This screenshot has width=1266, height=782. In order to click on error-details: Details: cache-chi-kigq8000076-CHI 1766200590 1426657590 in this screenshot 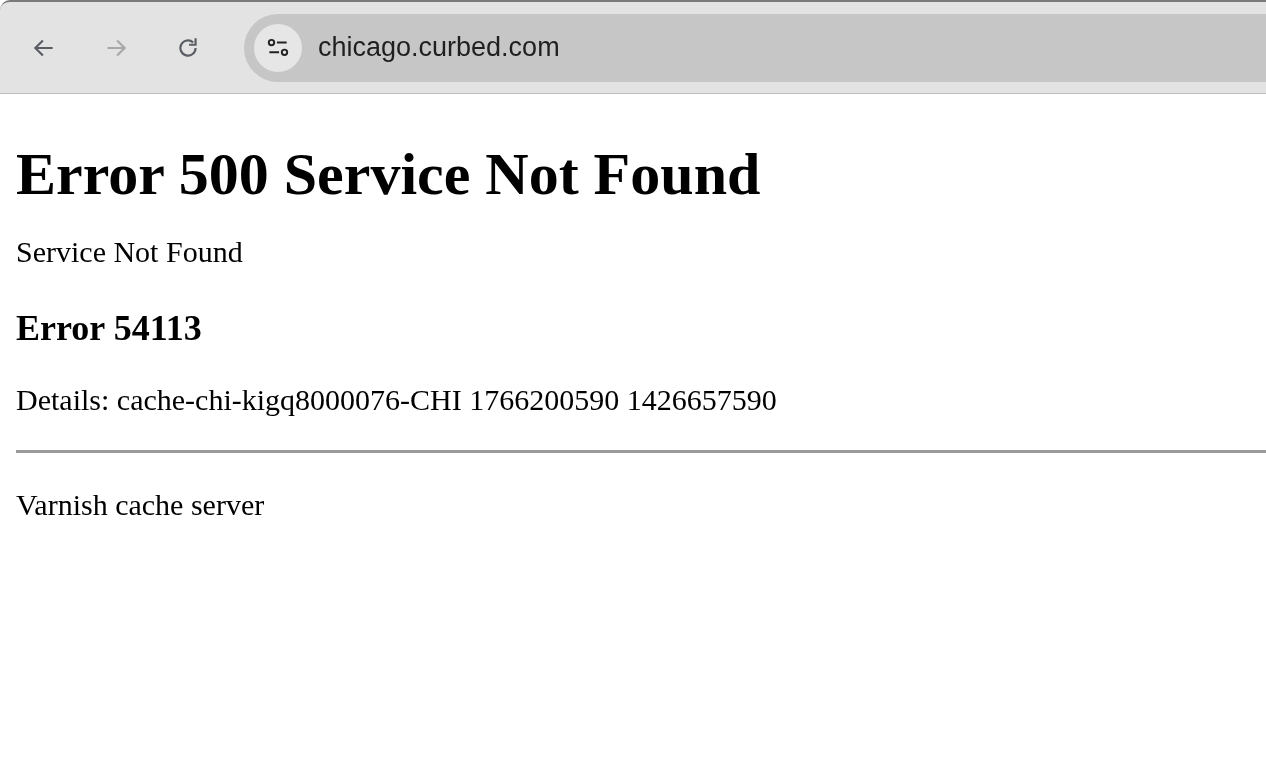, I will do `click(397, 400)`.